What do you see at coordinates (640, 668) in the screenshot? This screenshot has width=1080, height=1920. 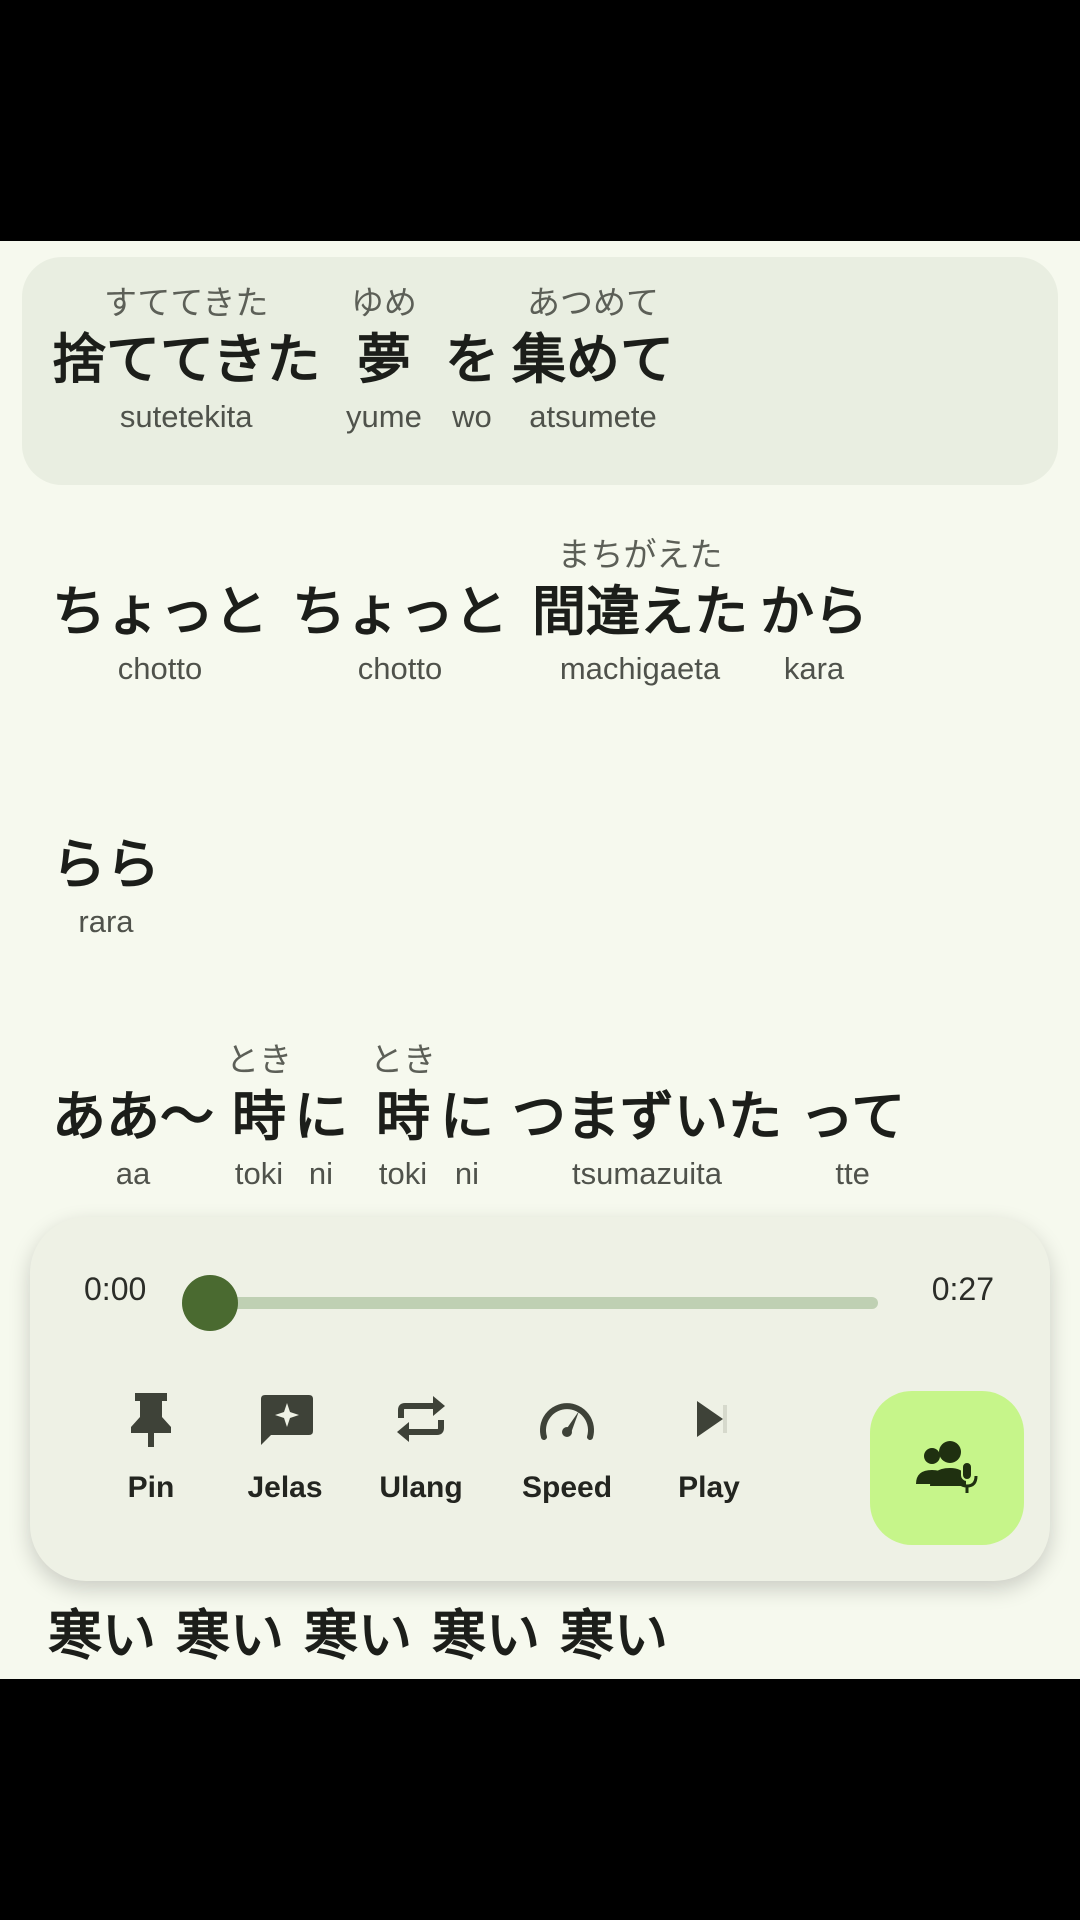 I see `romaji: machigaeta` at bounding box center [640, 668].